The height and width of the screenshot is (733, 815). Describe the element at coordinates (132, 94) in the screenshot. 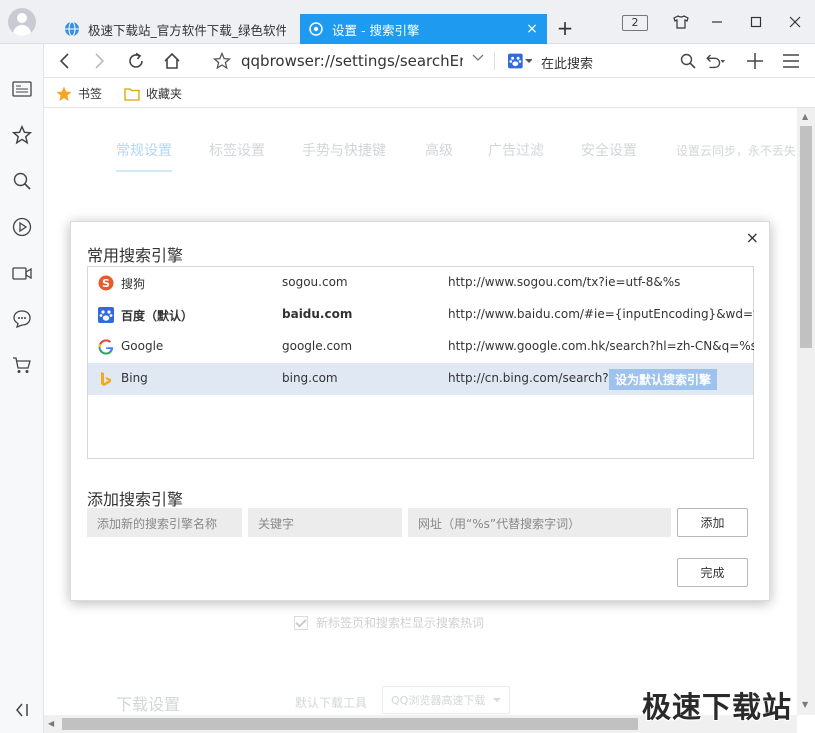

I see `folder-icon` at that location.